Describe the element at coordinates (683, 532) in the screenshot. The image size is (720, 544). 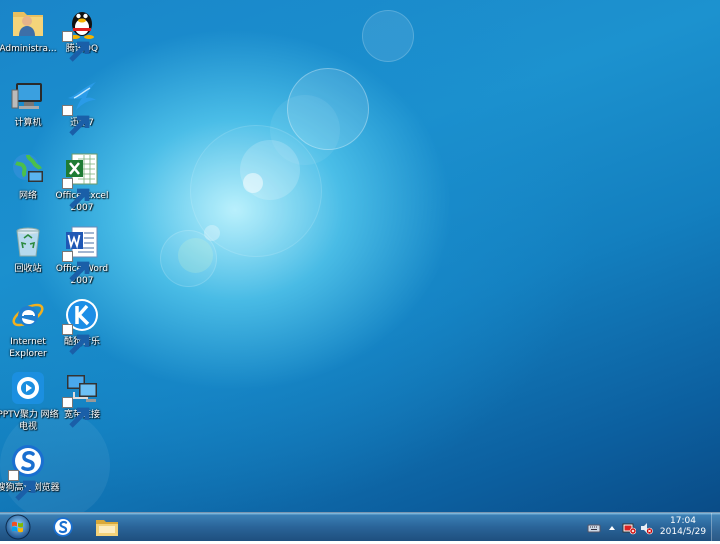
I see `clock-date: 2014/5/29` at that location.